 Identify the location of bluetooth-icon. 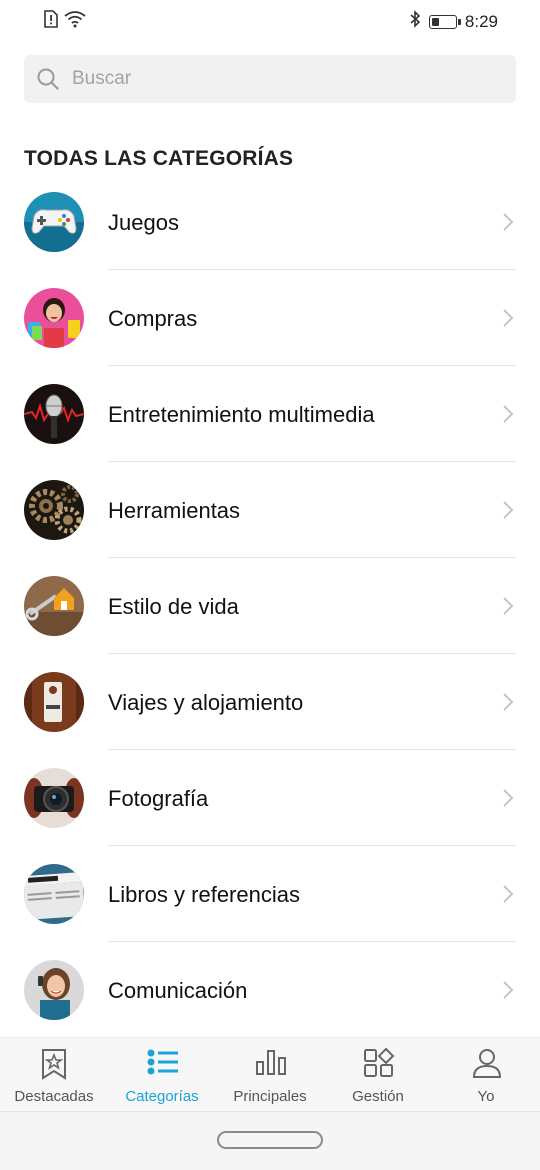
(415, 21).